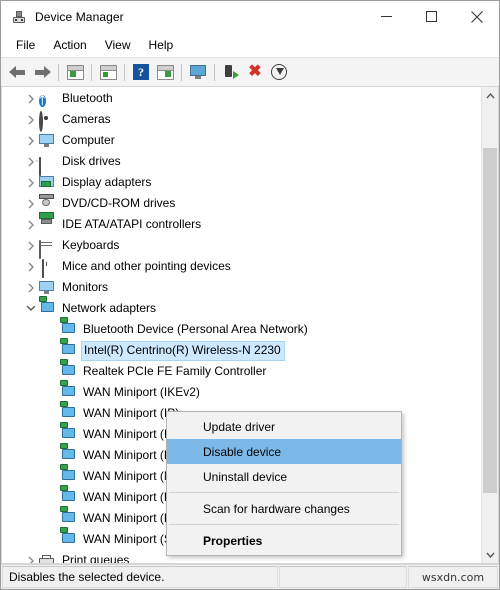  I want to click on close-button, so click(476, 16).